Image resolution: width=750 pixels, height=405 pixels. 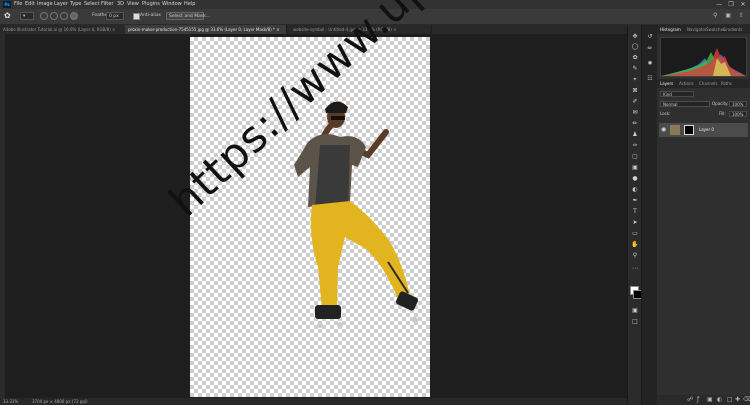 I want to click on history-panel-icon: ↺, so click(x=650, y=36).